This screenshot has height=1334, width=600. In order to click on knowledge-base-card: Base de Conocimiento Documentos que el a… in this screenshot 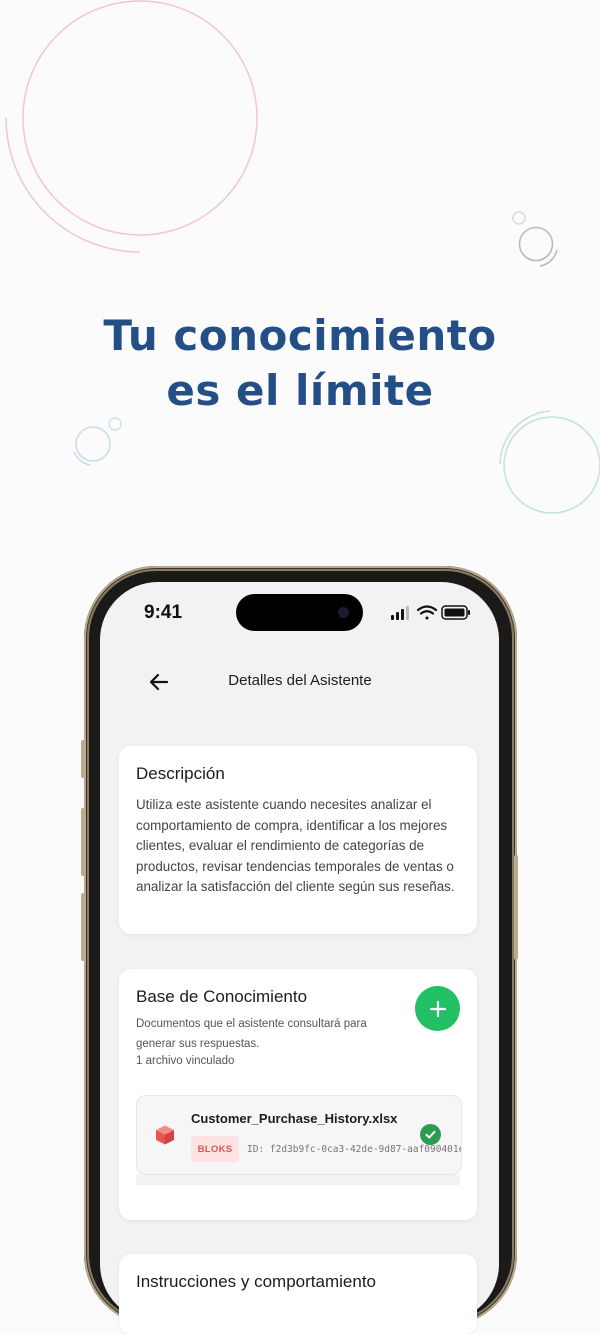, I will do `click(298, 1094)`.